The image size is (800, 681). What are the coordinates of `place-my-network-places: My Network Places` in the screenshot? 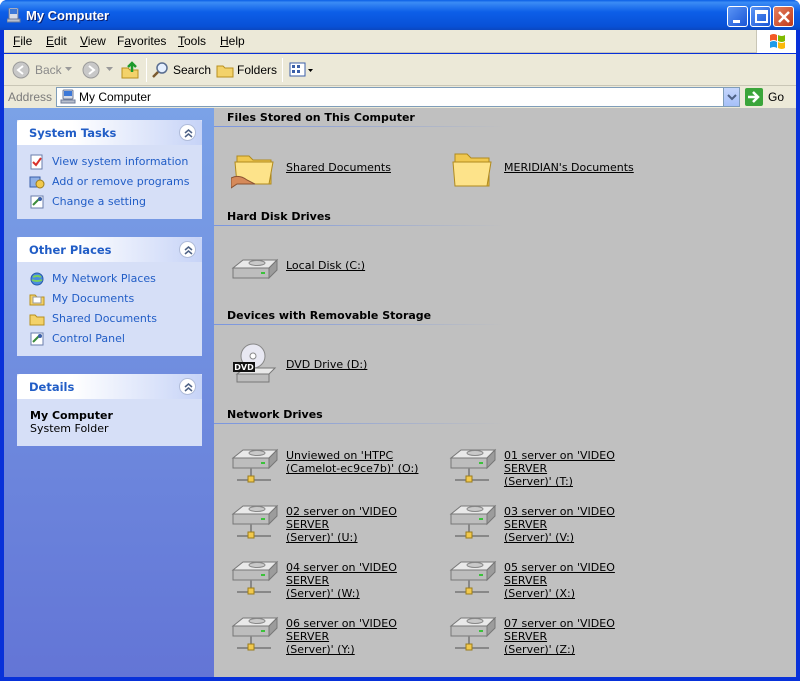 It's located at (109, 280).